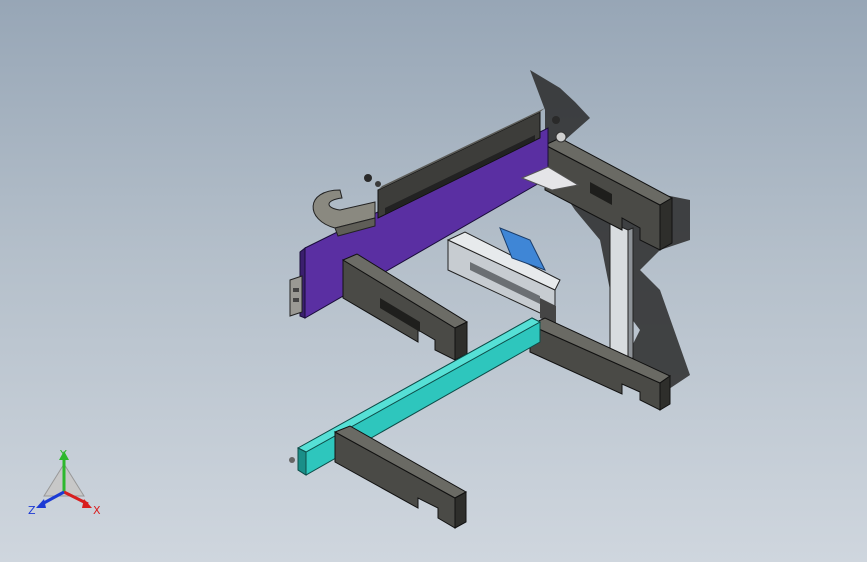 The width and height of the screenshot is (867, 562). Describe the element at coordinates (97, 510) in the screenshot. I see `x-axis-label: X` at that location.